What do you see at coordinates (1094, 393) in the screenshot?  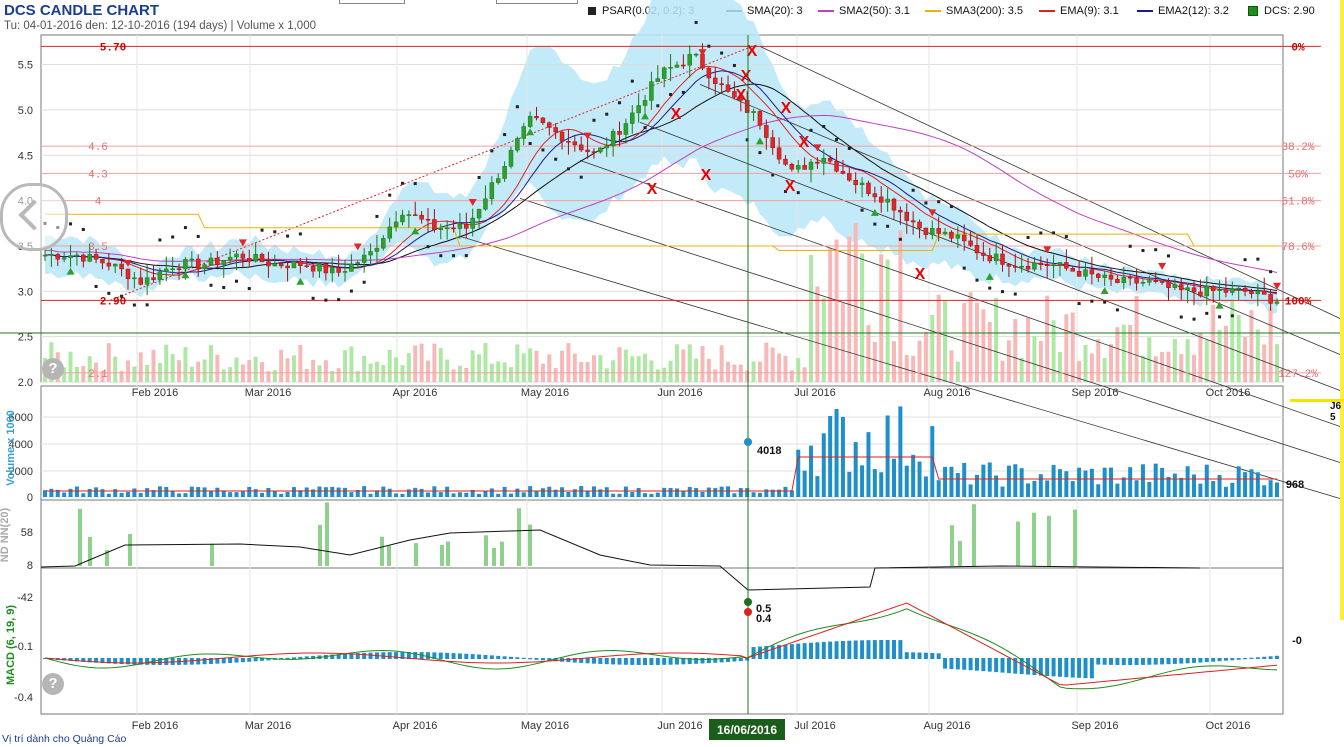 I see `price-date-tick: Sep 2016` at bounding box center [1094, 393].